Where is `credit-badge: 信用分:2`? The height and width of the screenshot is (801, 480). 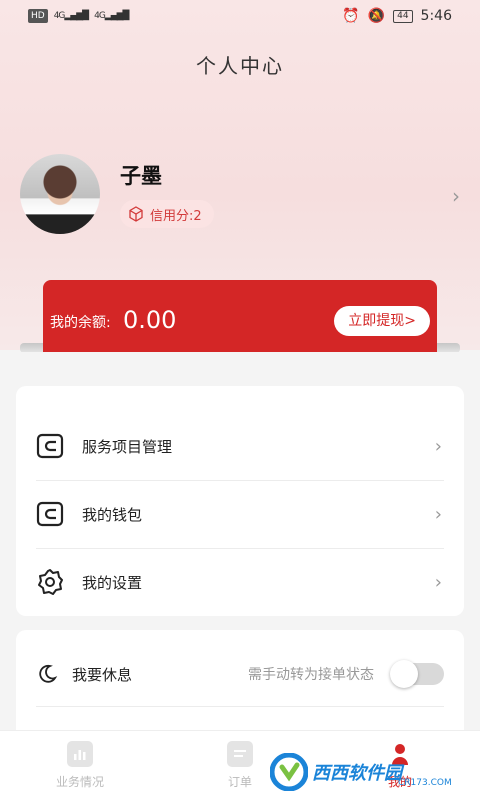
credit-badge: 信用分:2 is located at coordinates (167, 214).